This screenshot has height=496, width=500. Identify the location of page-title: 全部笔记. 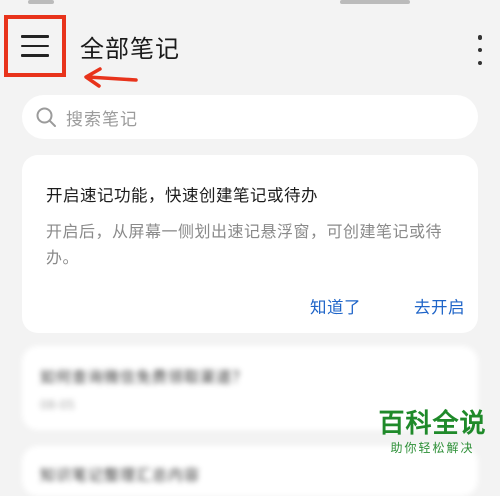
(130, 49).